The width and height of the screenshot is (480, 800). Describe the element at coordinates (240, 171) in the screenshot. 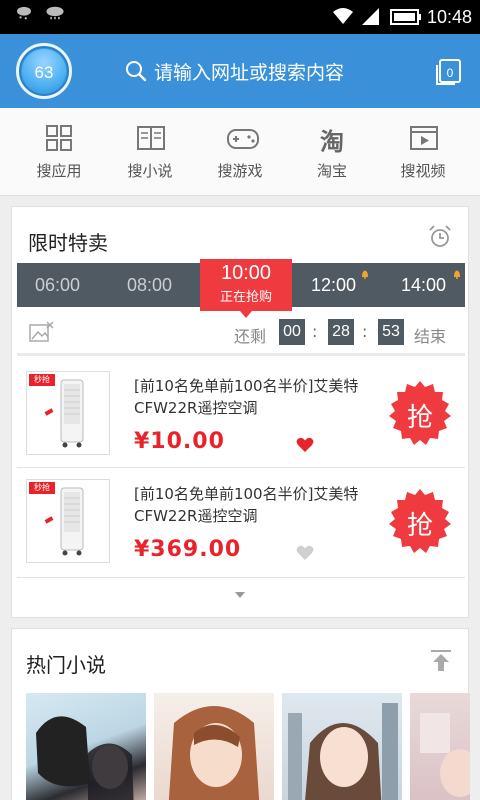

I see `quick-nav-label: 搜游戏` at that location.